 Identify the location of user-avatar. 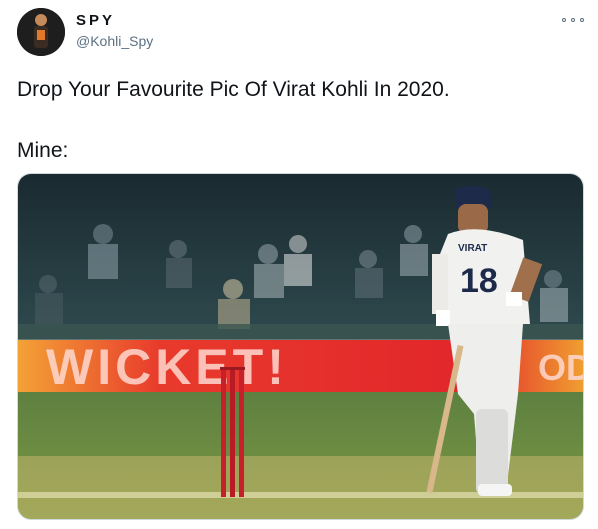
(41, 32).